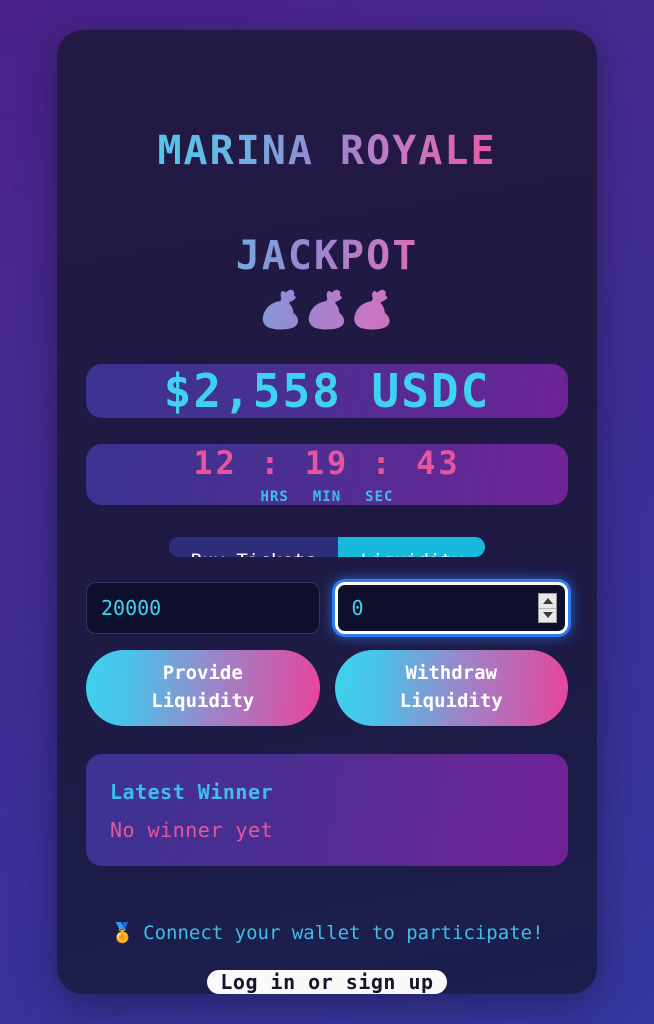 The width and height of the screenshot is (654, 1024). I want to click on countdown-panel: 12 : 19 : 43 HRS MIN SEC, so click(327, 474).